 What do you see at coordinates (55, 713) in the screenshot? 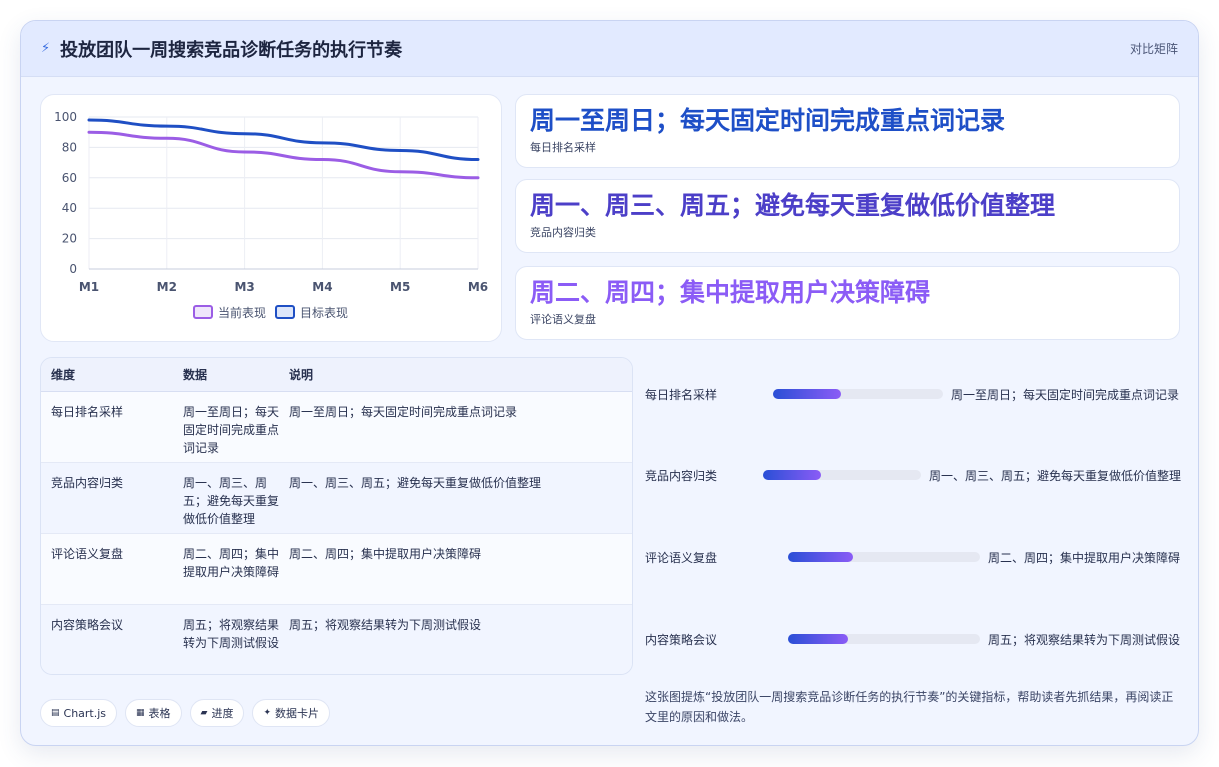
I see `chart-icon: ▤` at bounding box center [55, 713].